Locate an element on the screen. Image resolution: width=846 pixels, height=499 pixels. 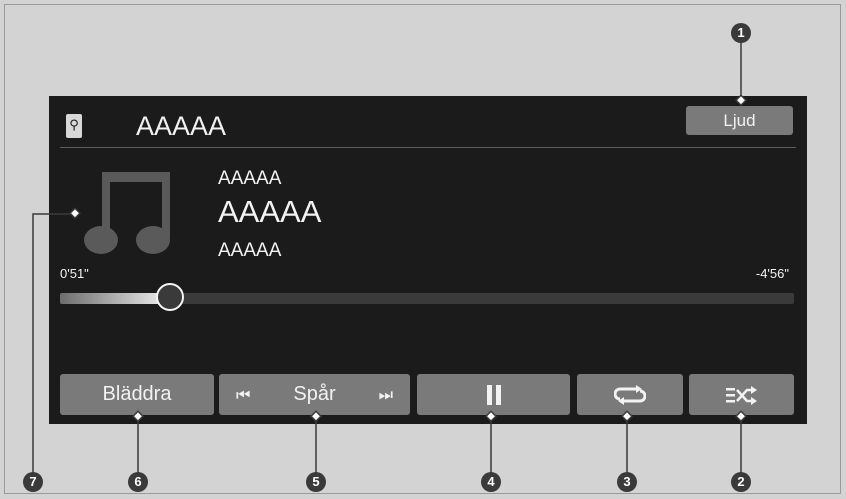
callout-7: 7 is located at coordinates (33, 482).